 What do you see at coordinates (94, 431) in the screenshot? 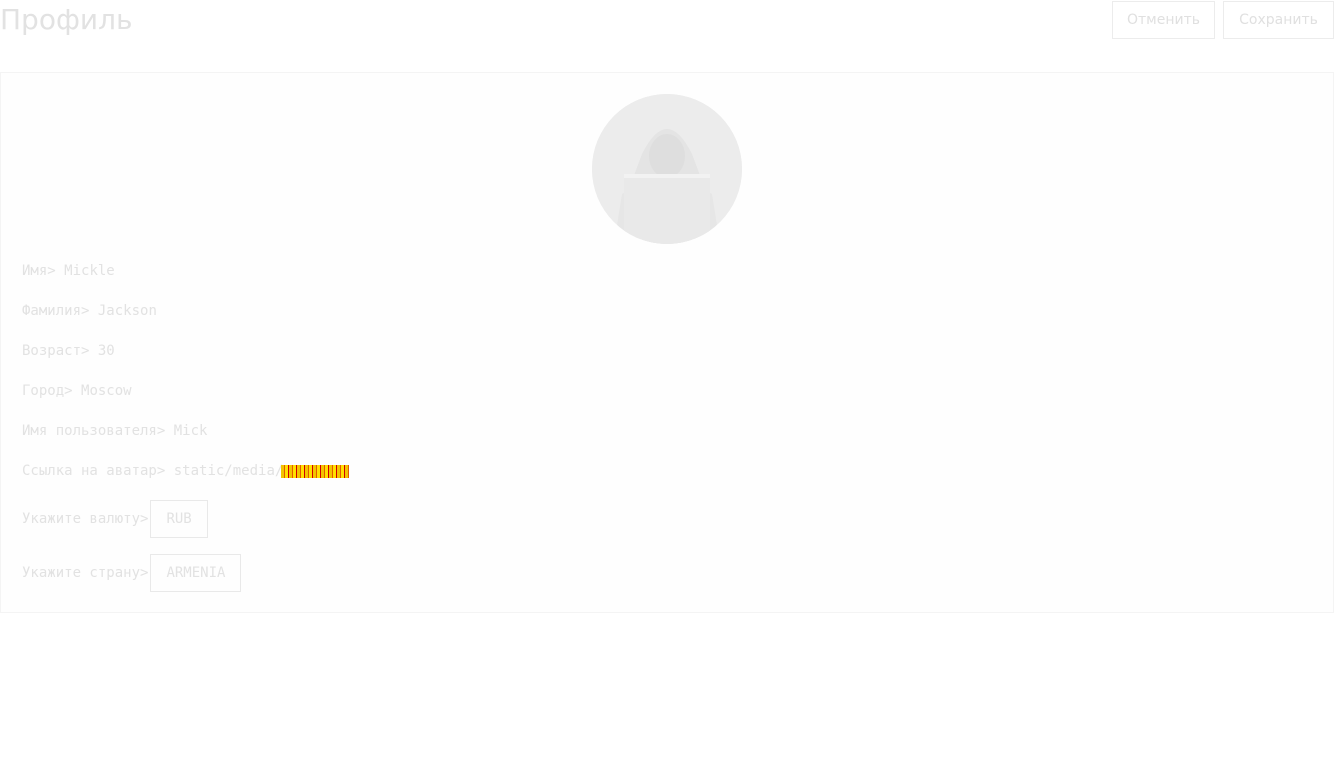
I see `username-label: Имя пользователя>` at bounding box center [94, 431].